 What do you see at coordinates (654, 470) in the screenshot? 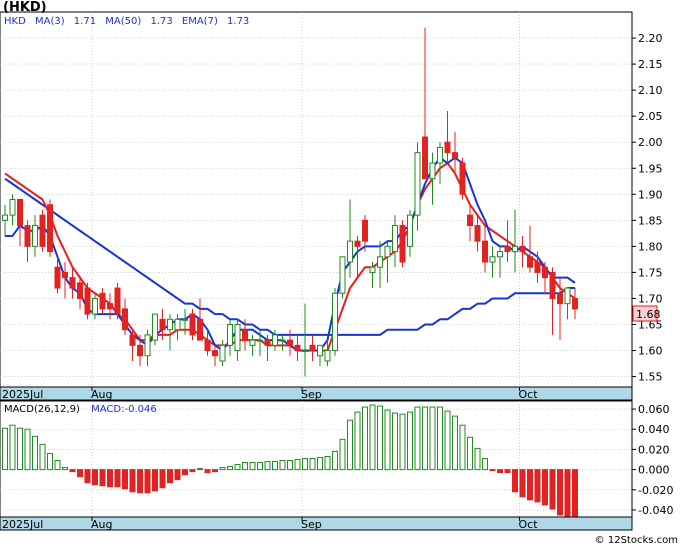
I see `macd-tick-label: 0.000` at bounding box center [654, 470].